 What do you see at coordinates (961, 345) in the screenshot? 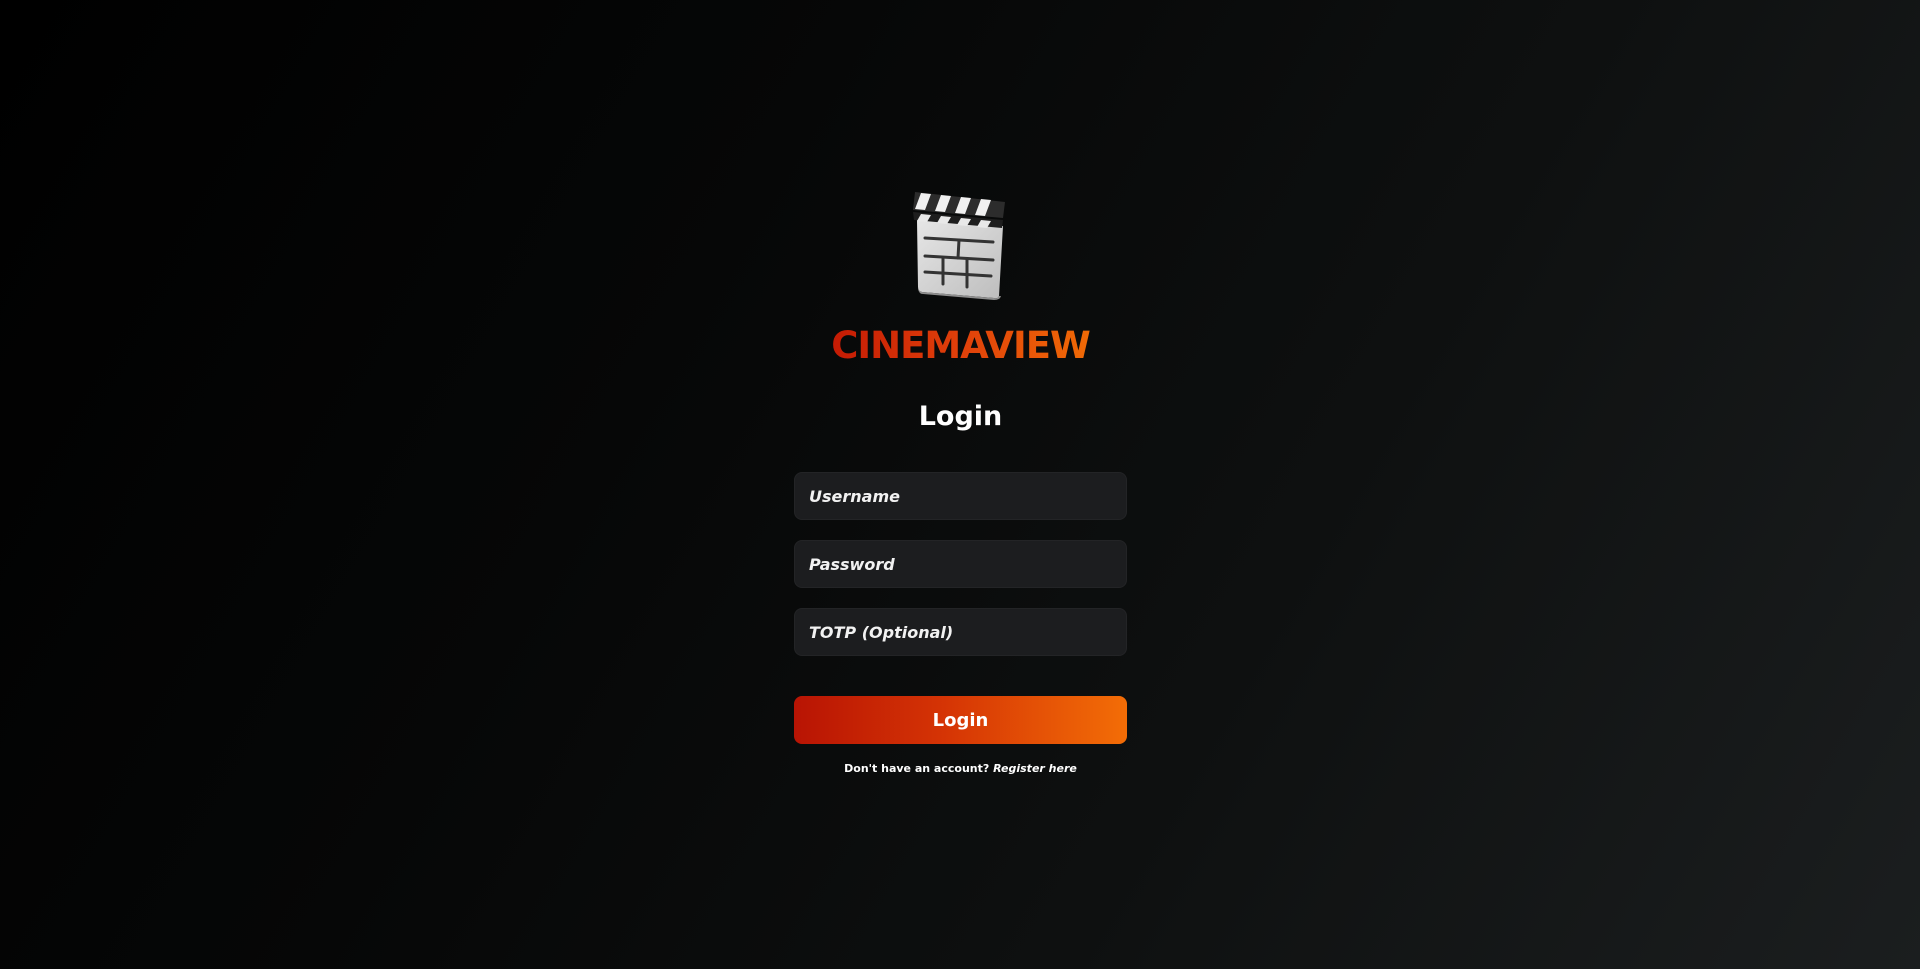
I see `brand-title: CINEMAVIEW` at bounding box center [961, 345].